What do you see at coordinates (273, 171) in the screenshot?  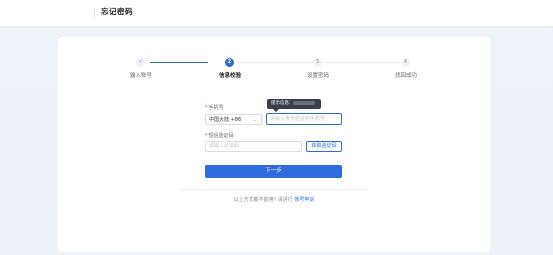 I see `next-button: 下一步` at bounding box center [273, 171].